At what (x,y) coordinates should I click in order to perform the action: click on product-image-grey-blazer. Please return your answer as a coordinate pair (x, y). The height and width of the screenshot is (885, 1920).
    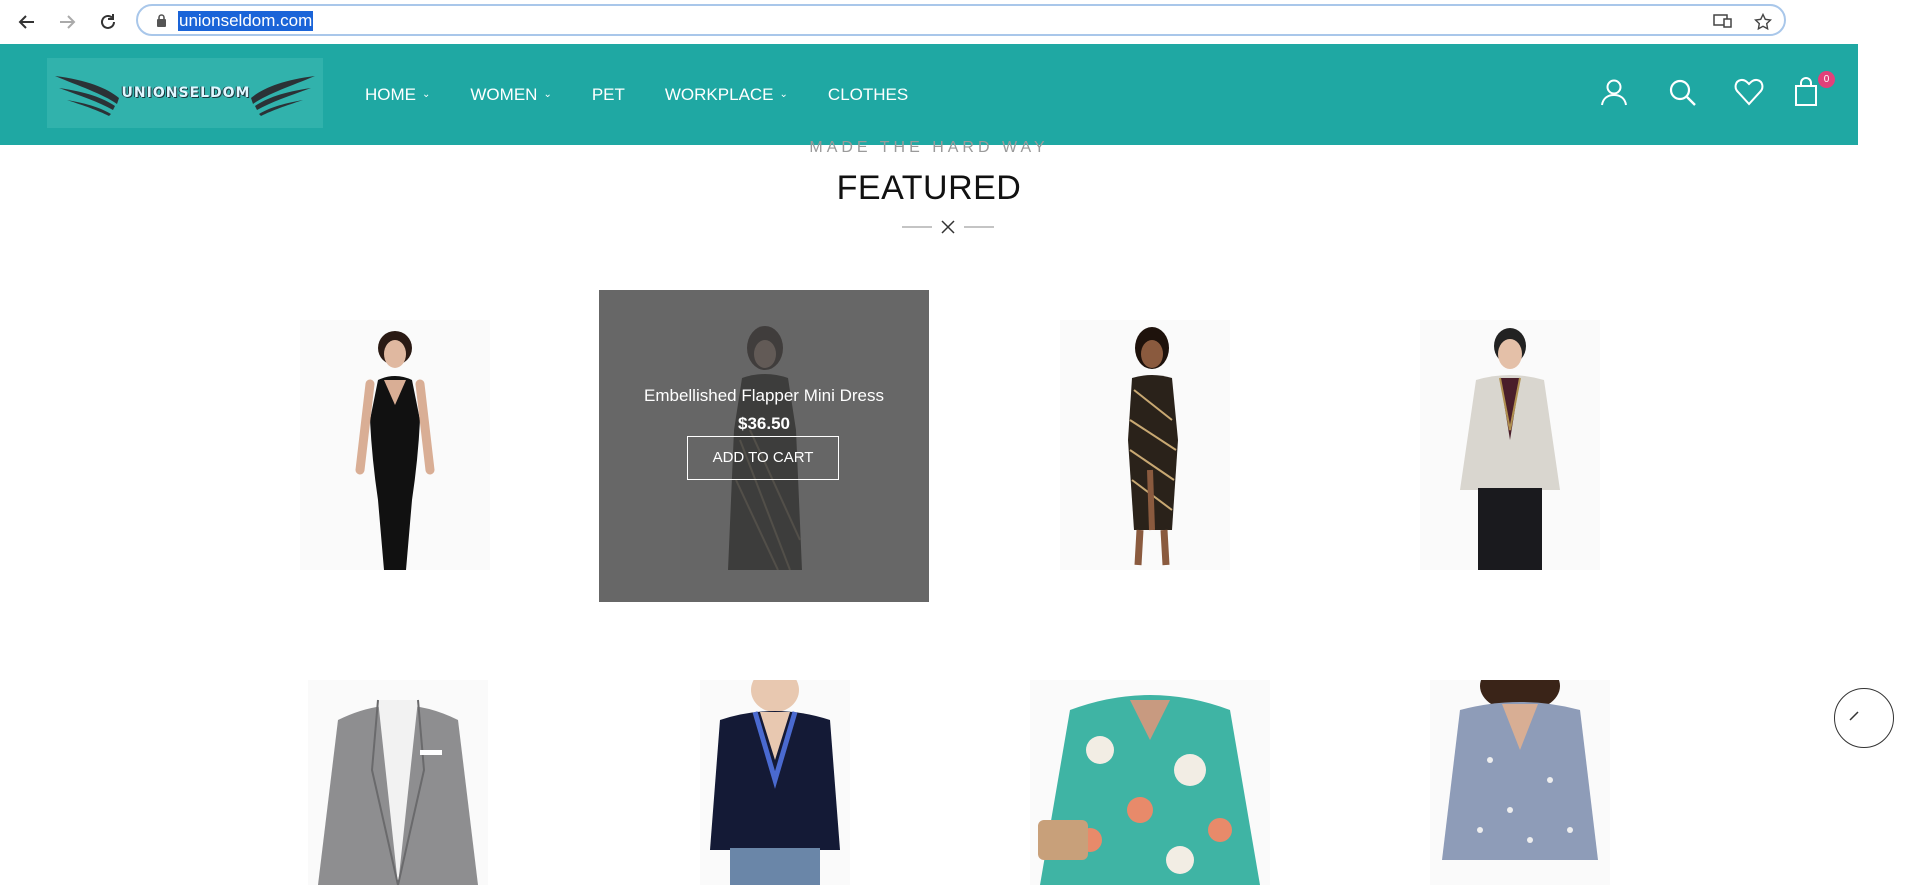
    Looking at the image, I should click on (398, 782).